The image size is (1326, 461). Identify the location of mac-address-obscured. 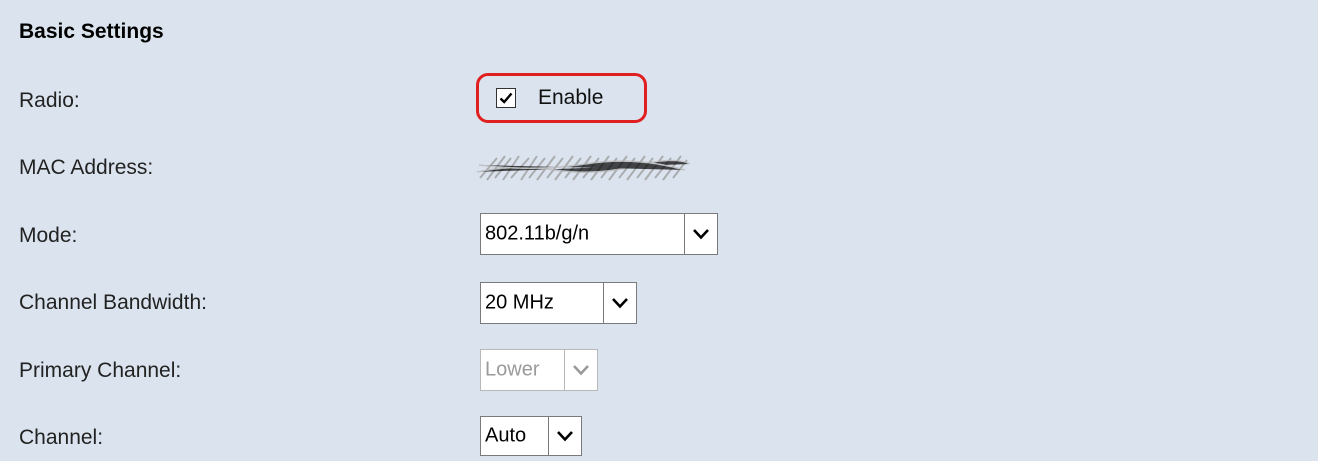
(583, 168).